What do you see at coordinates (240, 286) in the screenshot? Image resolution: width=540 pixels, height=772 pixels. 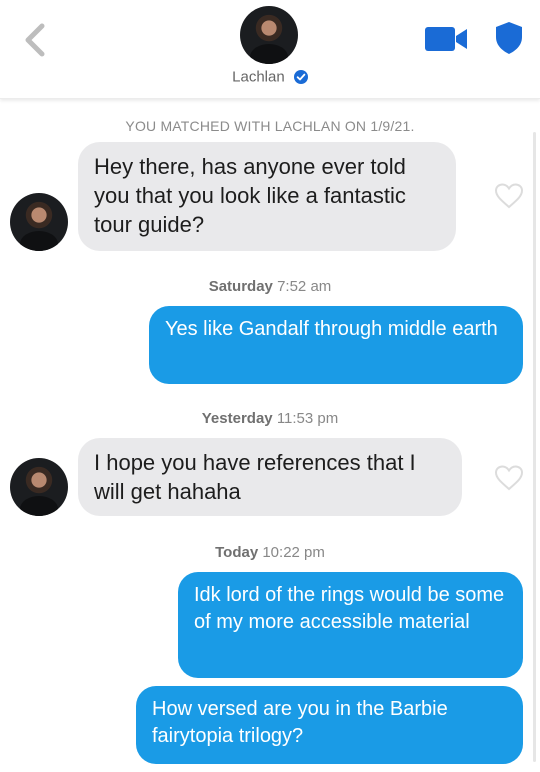 I see `timestamp-day: Saturday` at bounding box center [240, 286].